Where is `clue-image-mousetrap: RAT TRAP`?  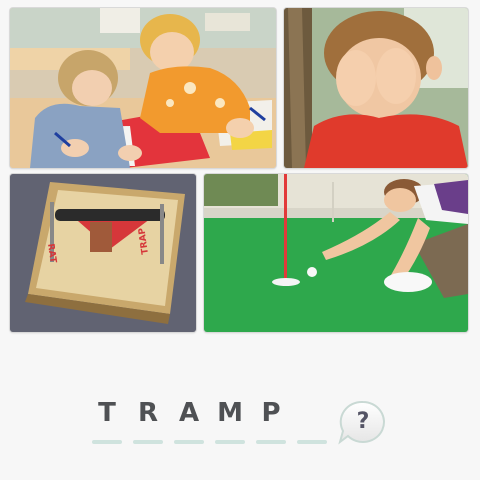
clue-image-mousetrap: RAT TRAP is located at coordinates (103, 253).